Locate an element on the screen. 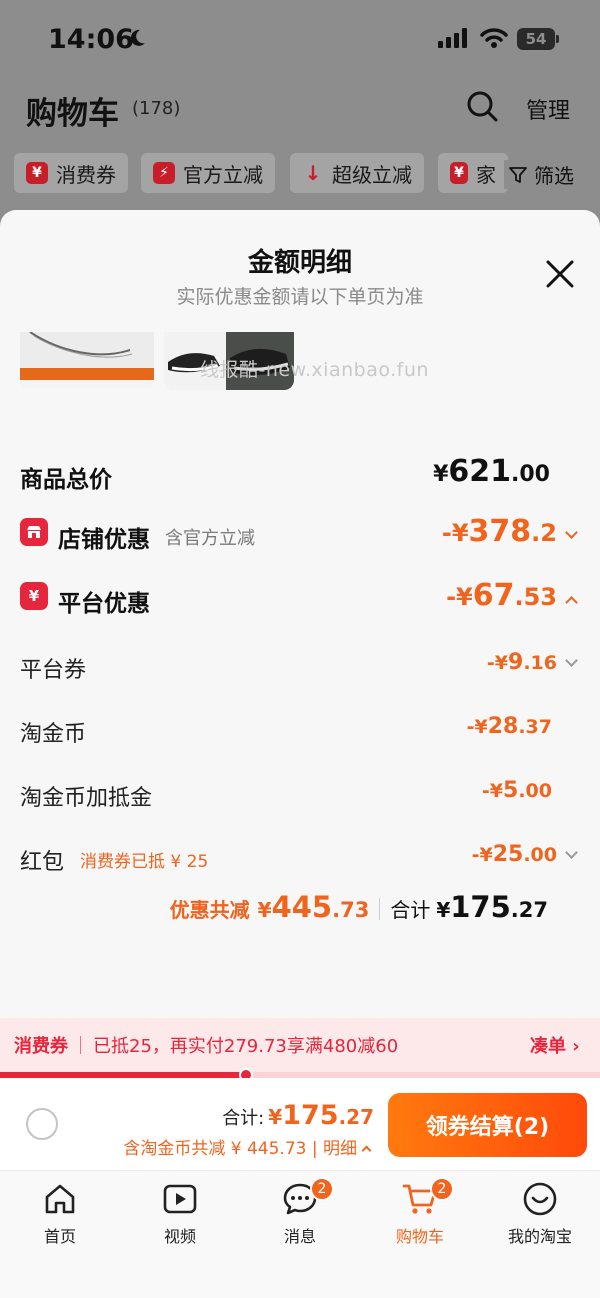 The width and height of the screenshot is (600, 1298). home-icon is located at coordinates (60, 1199).